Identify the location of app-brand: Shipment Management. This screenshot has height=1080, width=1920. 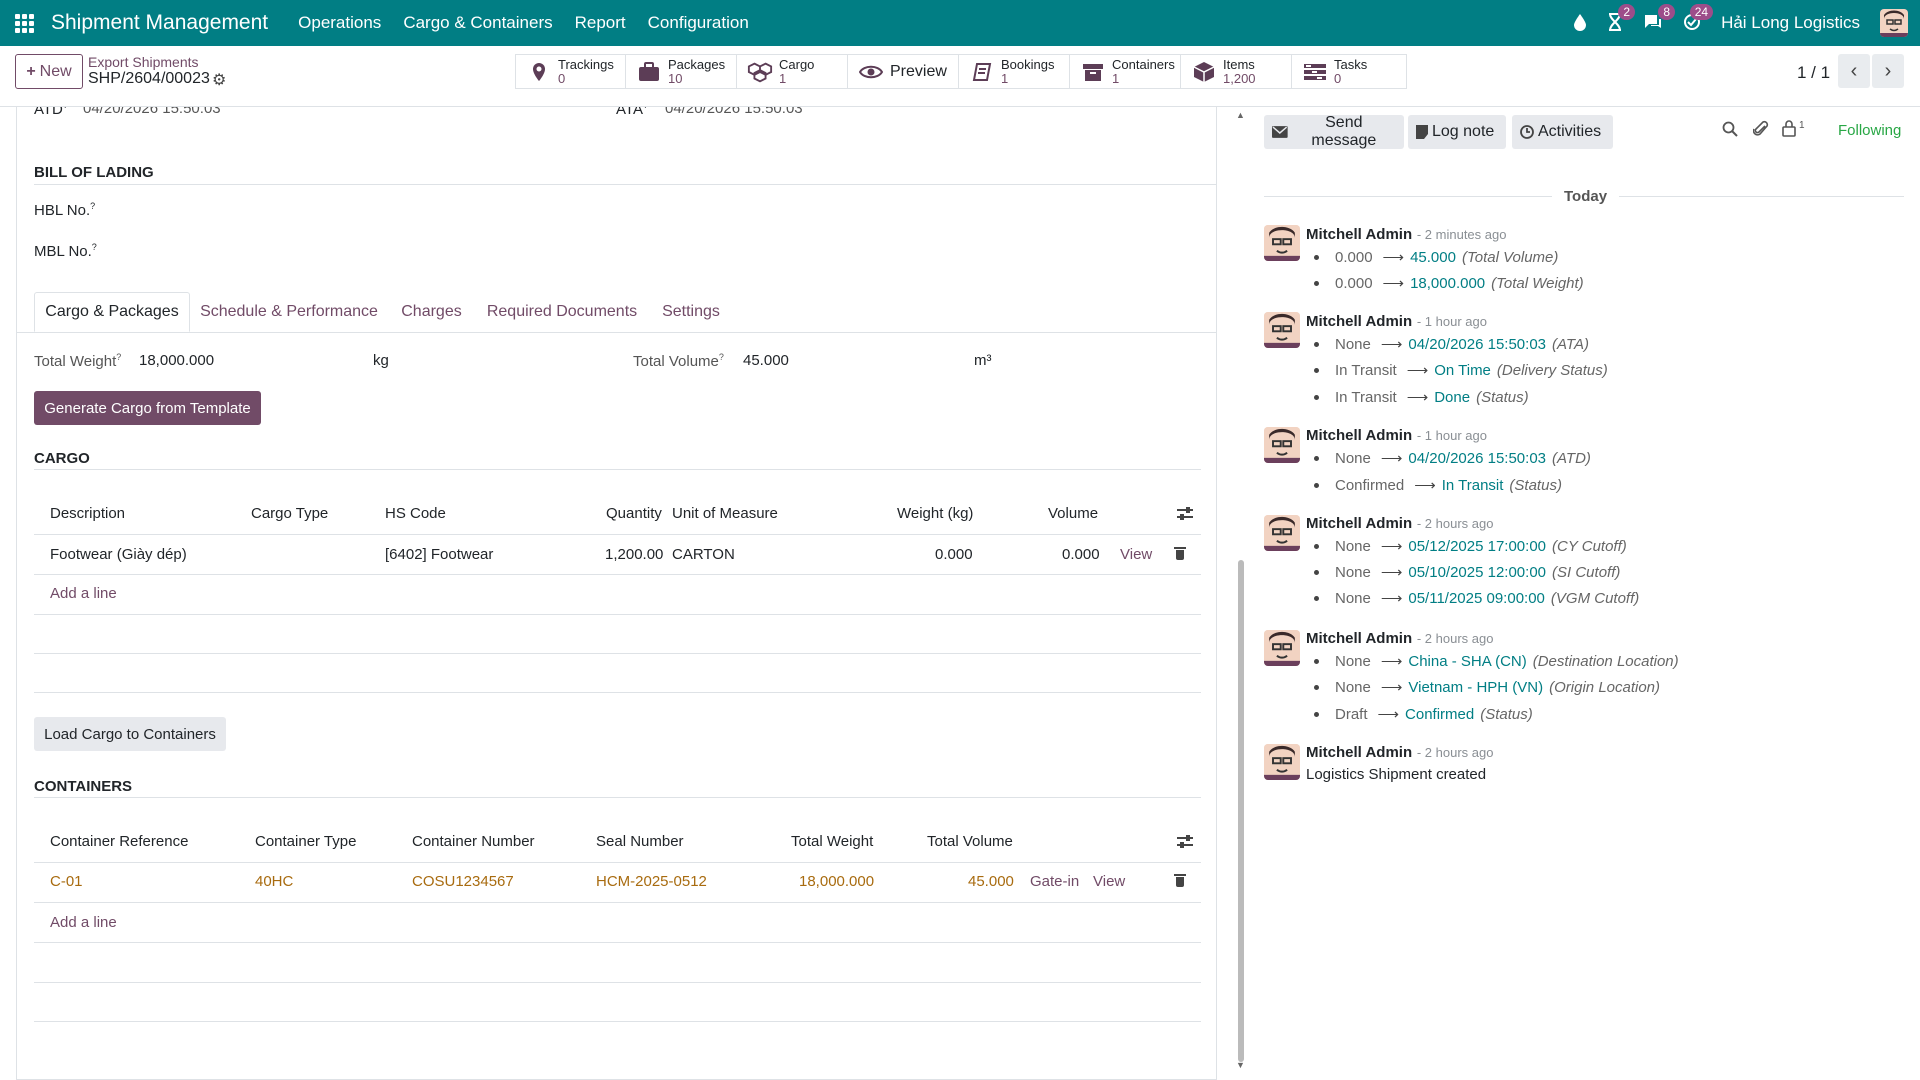
(159, 23).